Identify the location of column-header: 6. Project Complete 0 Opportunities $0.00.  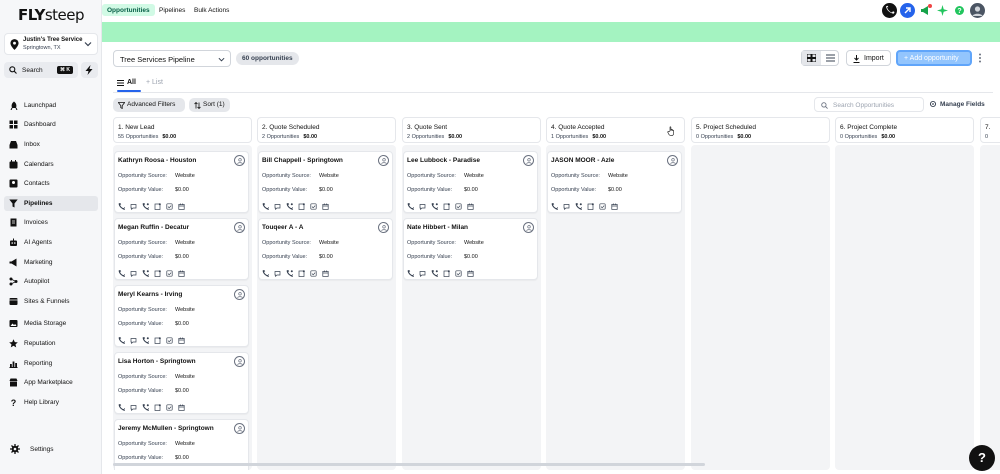
(904, 130).